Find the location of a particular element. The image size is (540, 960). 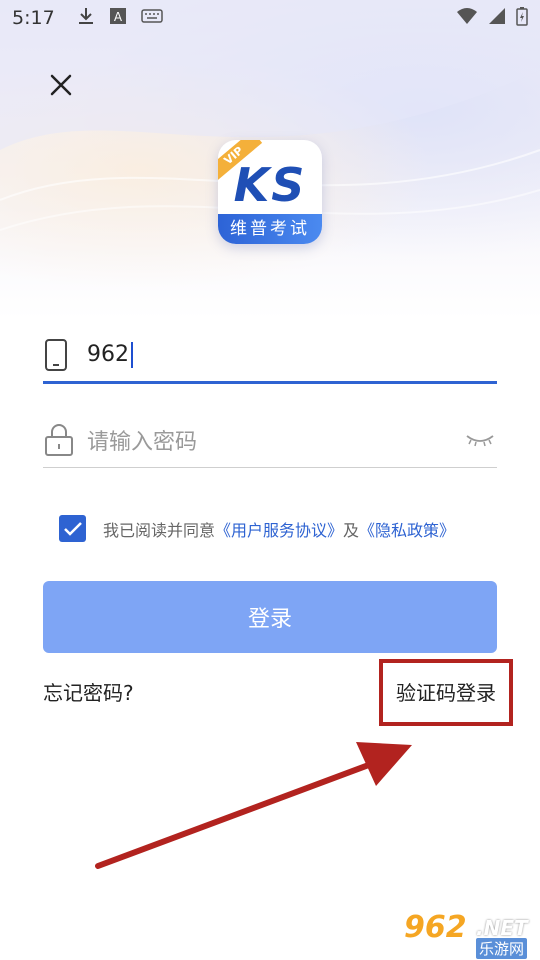

watermark-logo: 962 .NET 乐游网 is located at coordinates (467, 934).